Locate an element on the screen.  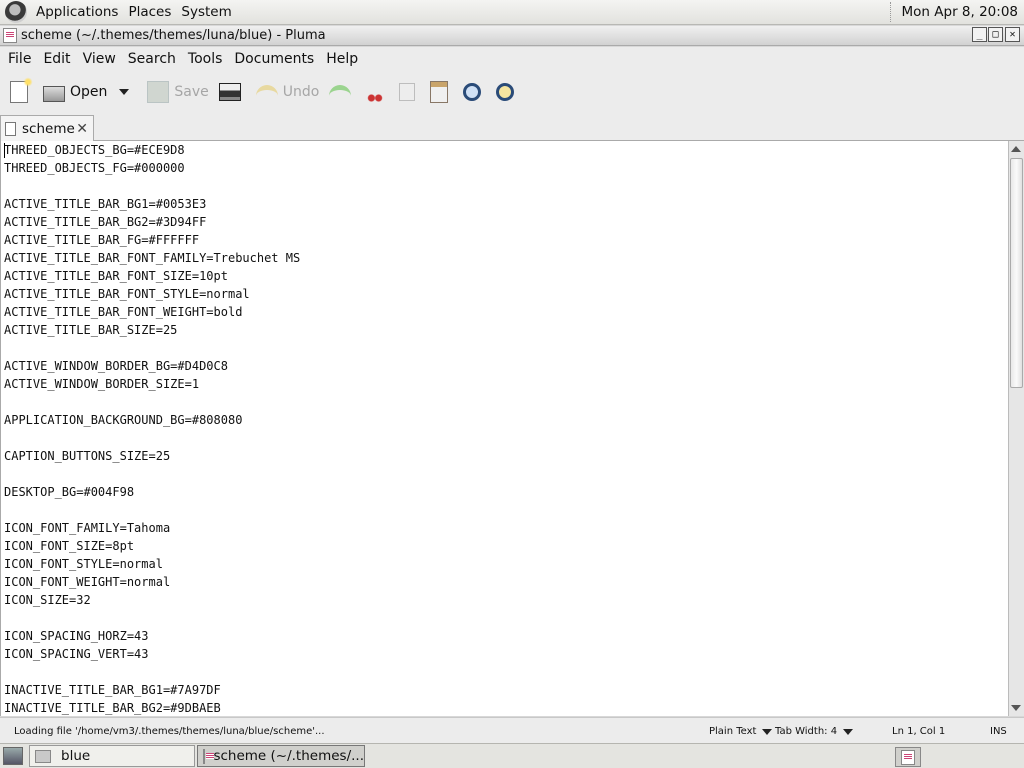
pluma-task-icon is located at coordinates (210, 756).